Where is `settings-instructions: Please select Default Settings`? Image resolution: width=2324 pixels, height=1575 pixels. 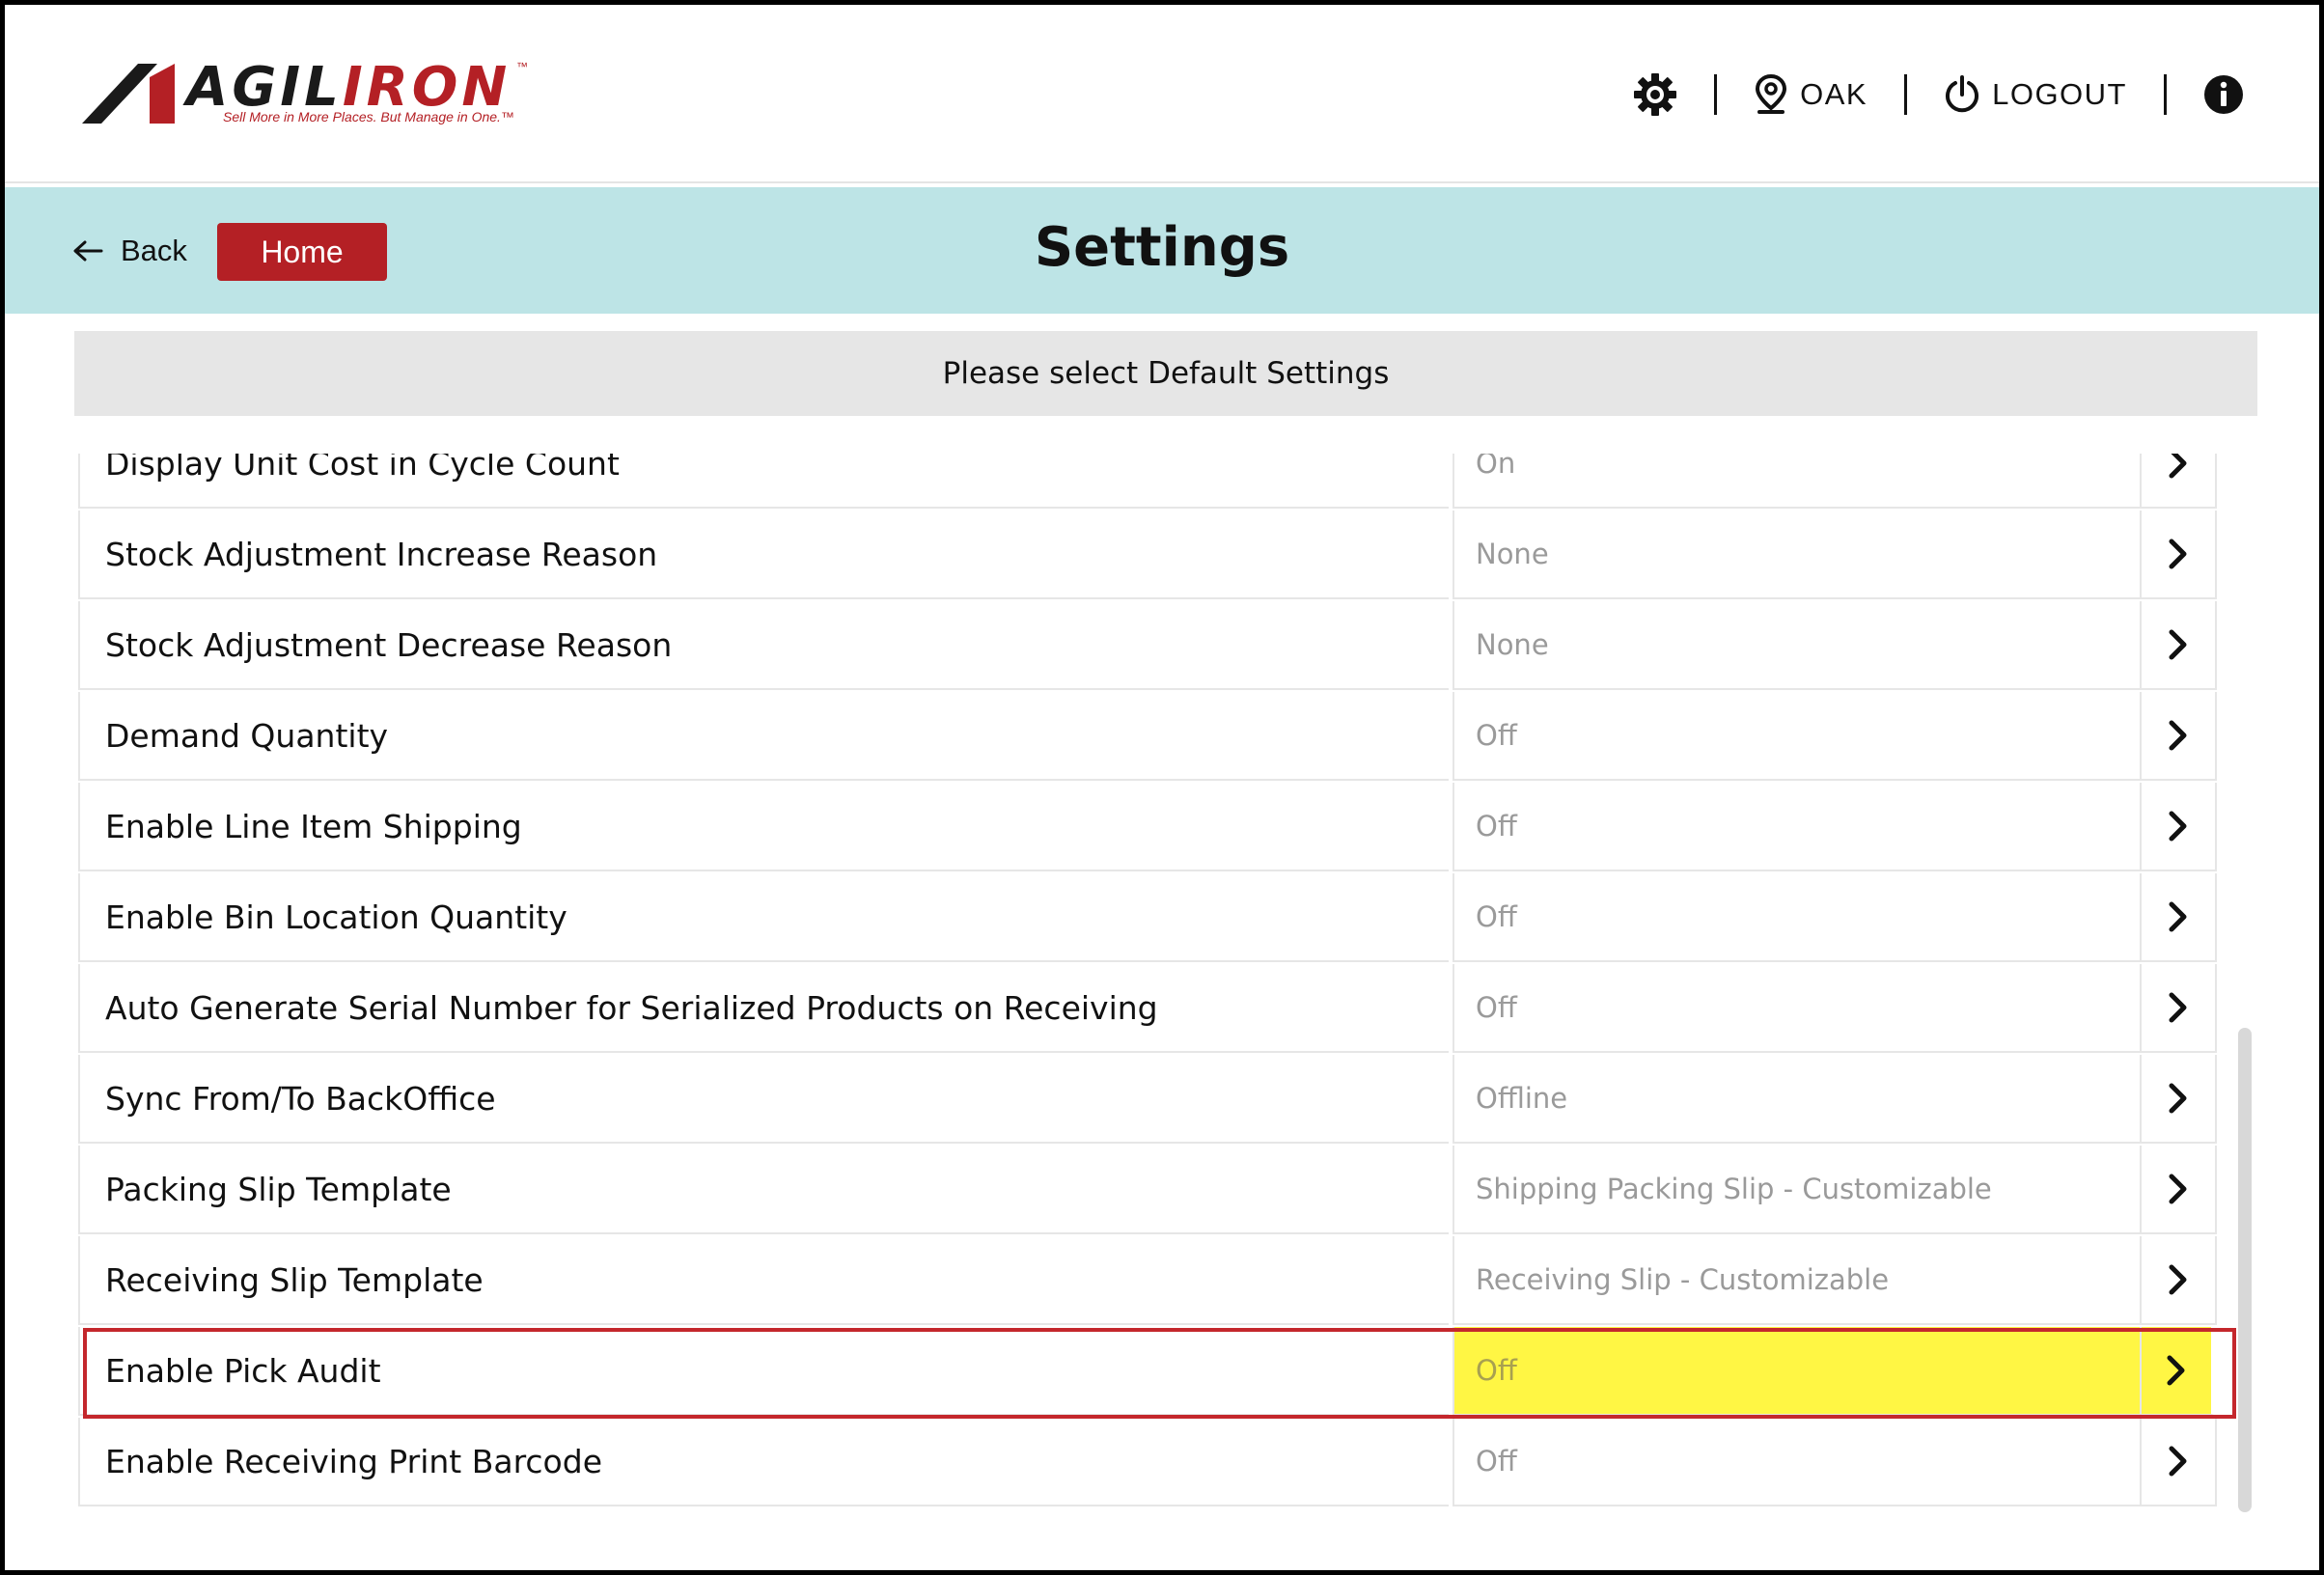
settings-instructions: Please select Default Settings is located at coordinates (1166, 373).